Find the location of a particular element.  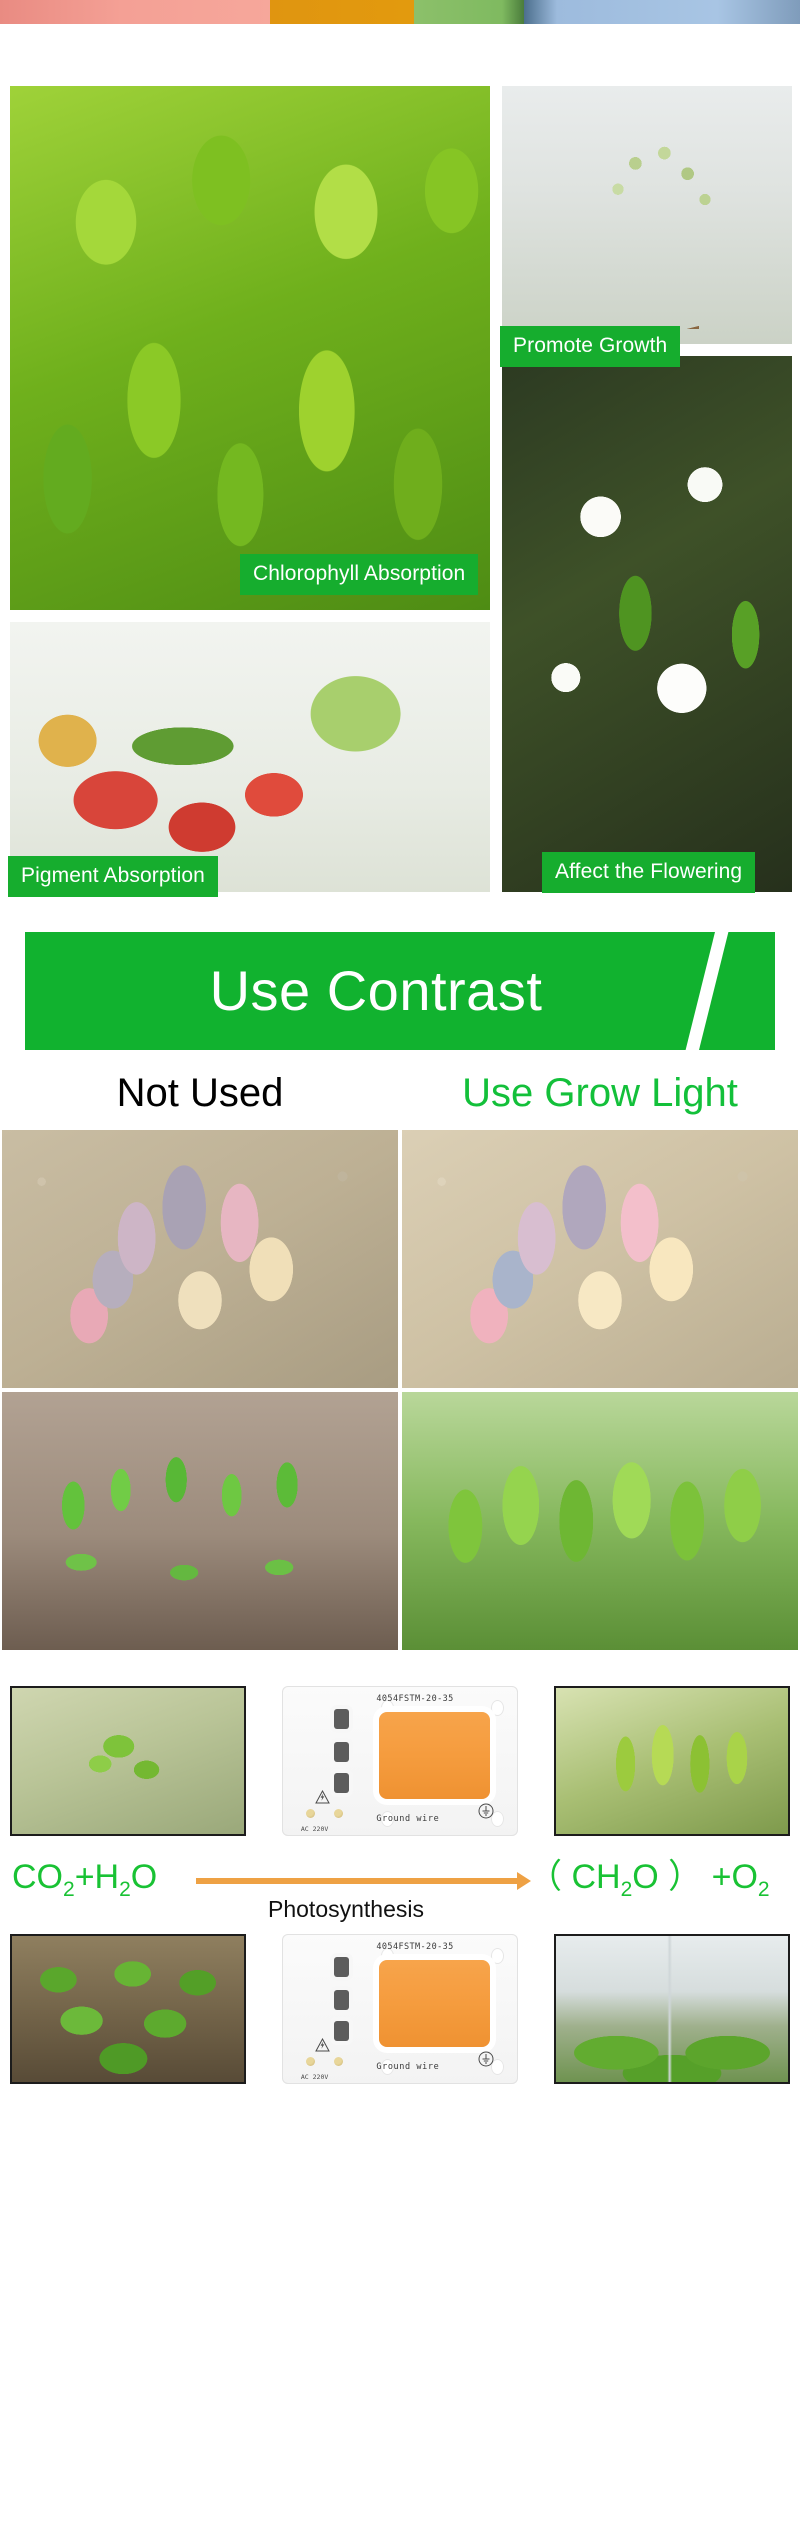

white-blossom-art is located at coordinates (647, 624).